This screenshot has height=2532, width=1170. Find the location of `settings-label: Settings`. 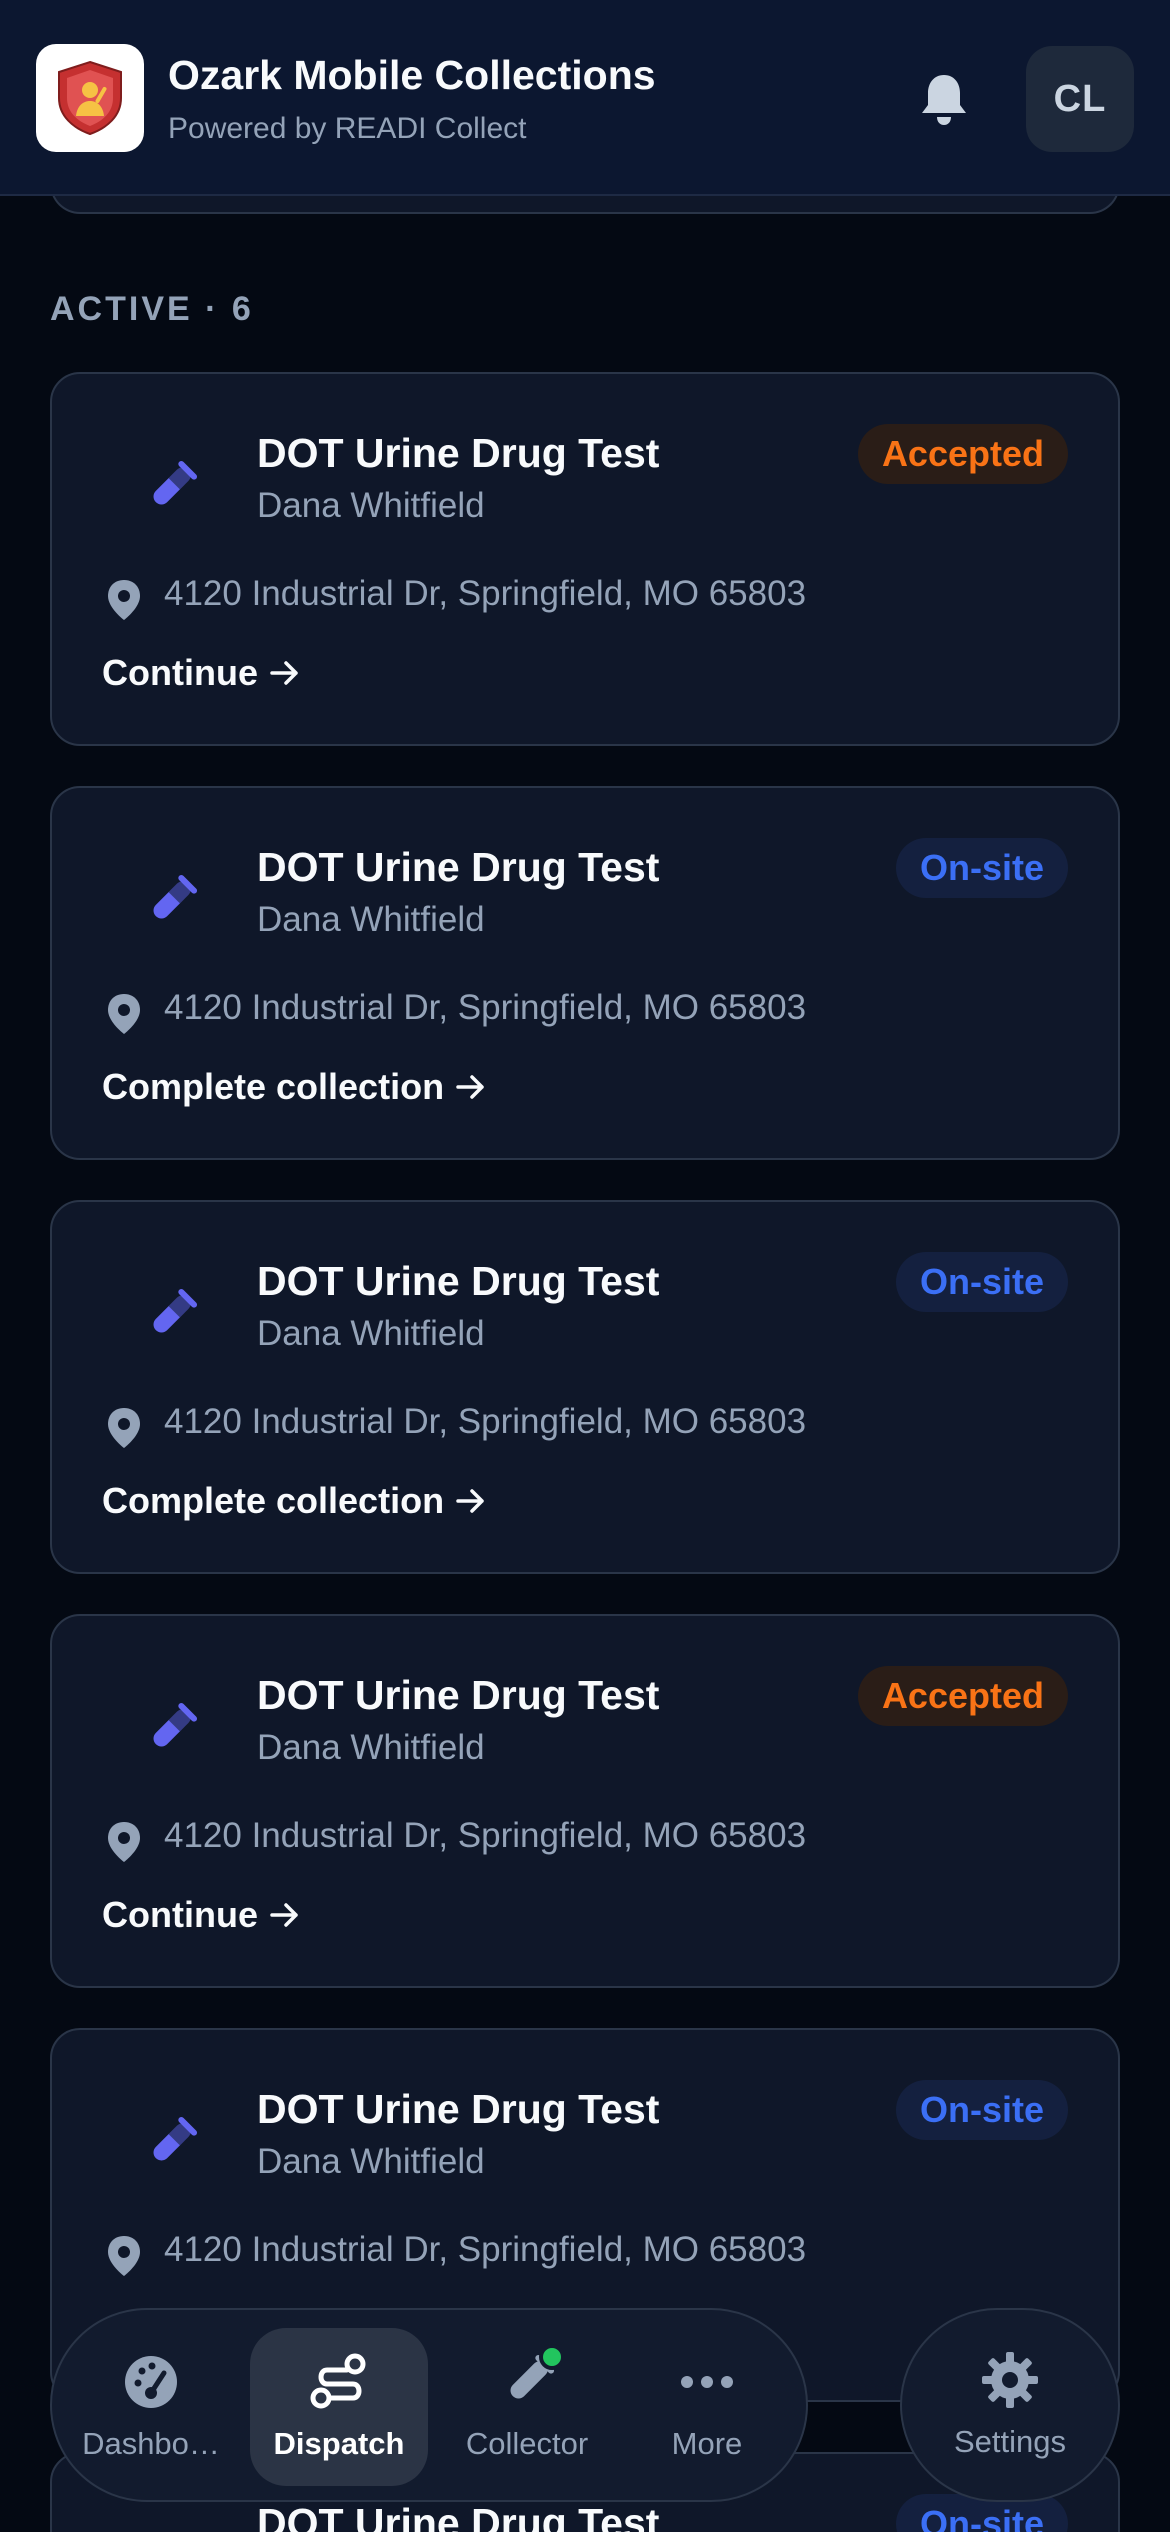

settings-label: Settings is located at coordinates (1009, 2441).